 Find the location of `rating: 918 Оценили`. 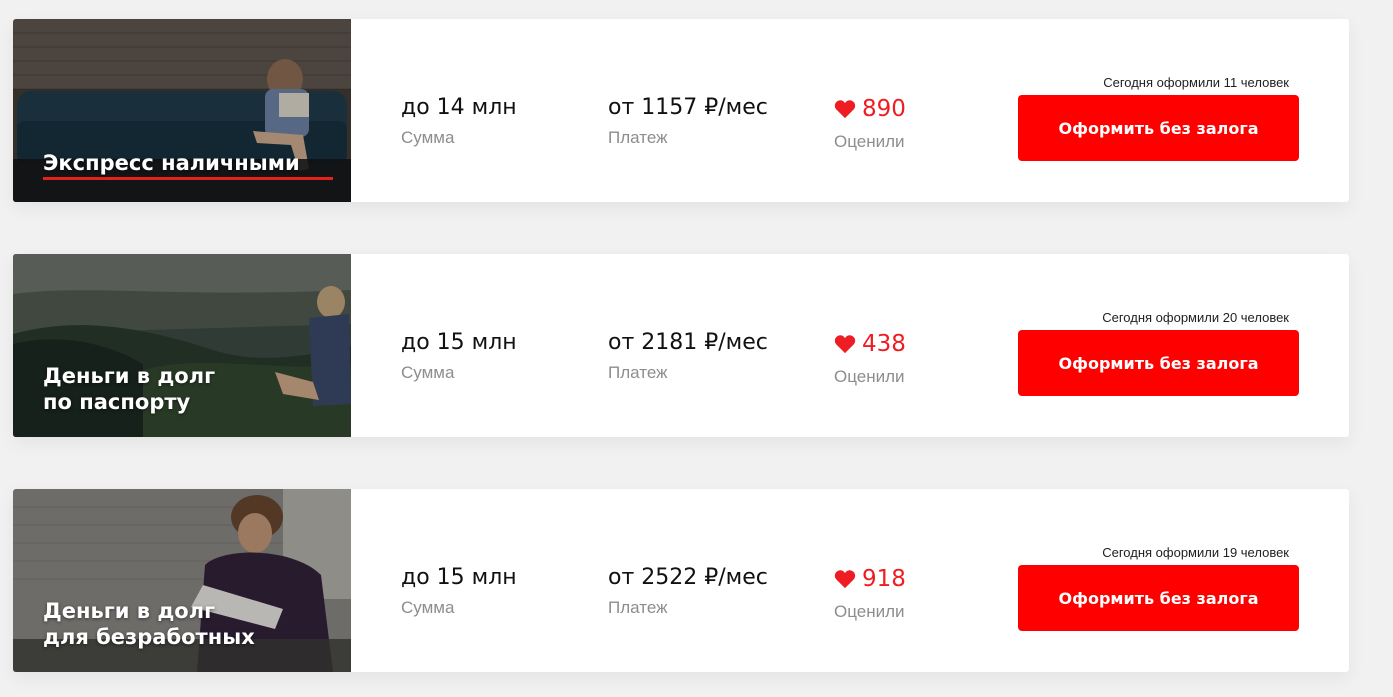

rating: 918 Оценили is located at coordinates (870, 594).